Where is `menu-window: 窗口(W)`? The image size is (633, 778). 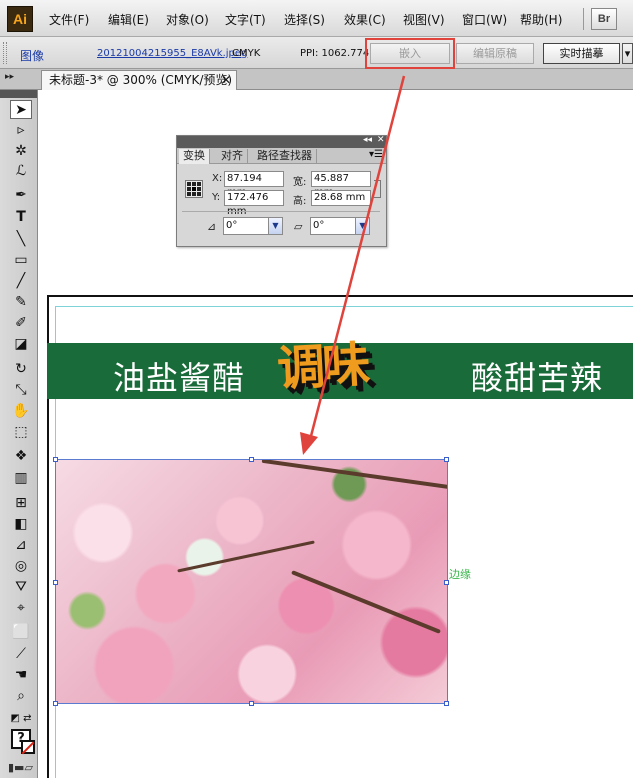
menu-window: 窗口(W) is located at coordinates (484, 19).